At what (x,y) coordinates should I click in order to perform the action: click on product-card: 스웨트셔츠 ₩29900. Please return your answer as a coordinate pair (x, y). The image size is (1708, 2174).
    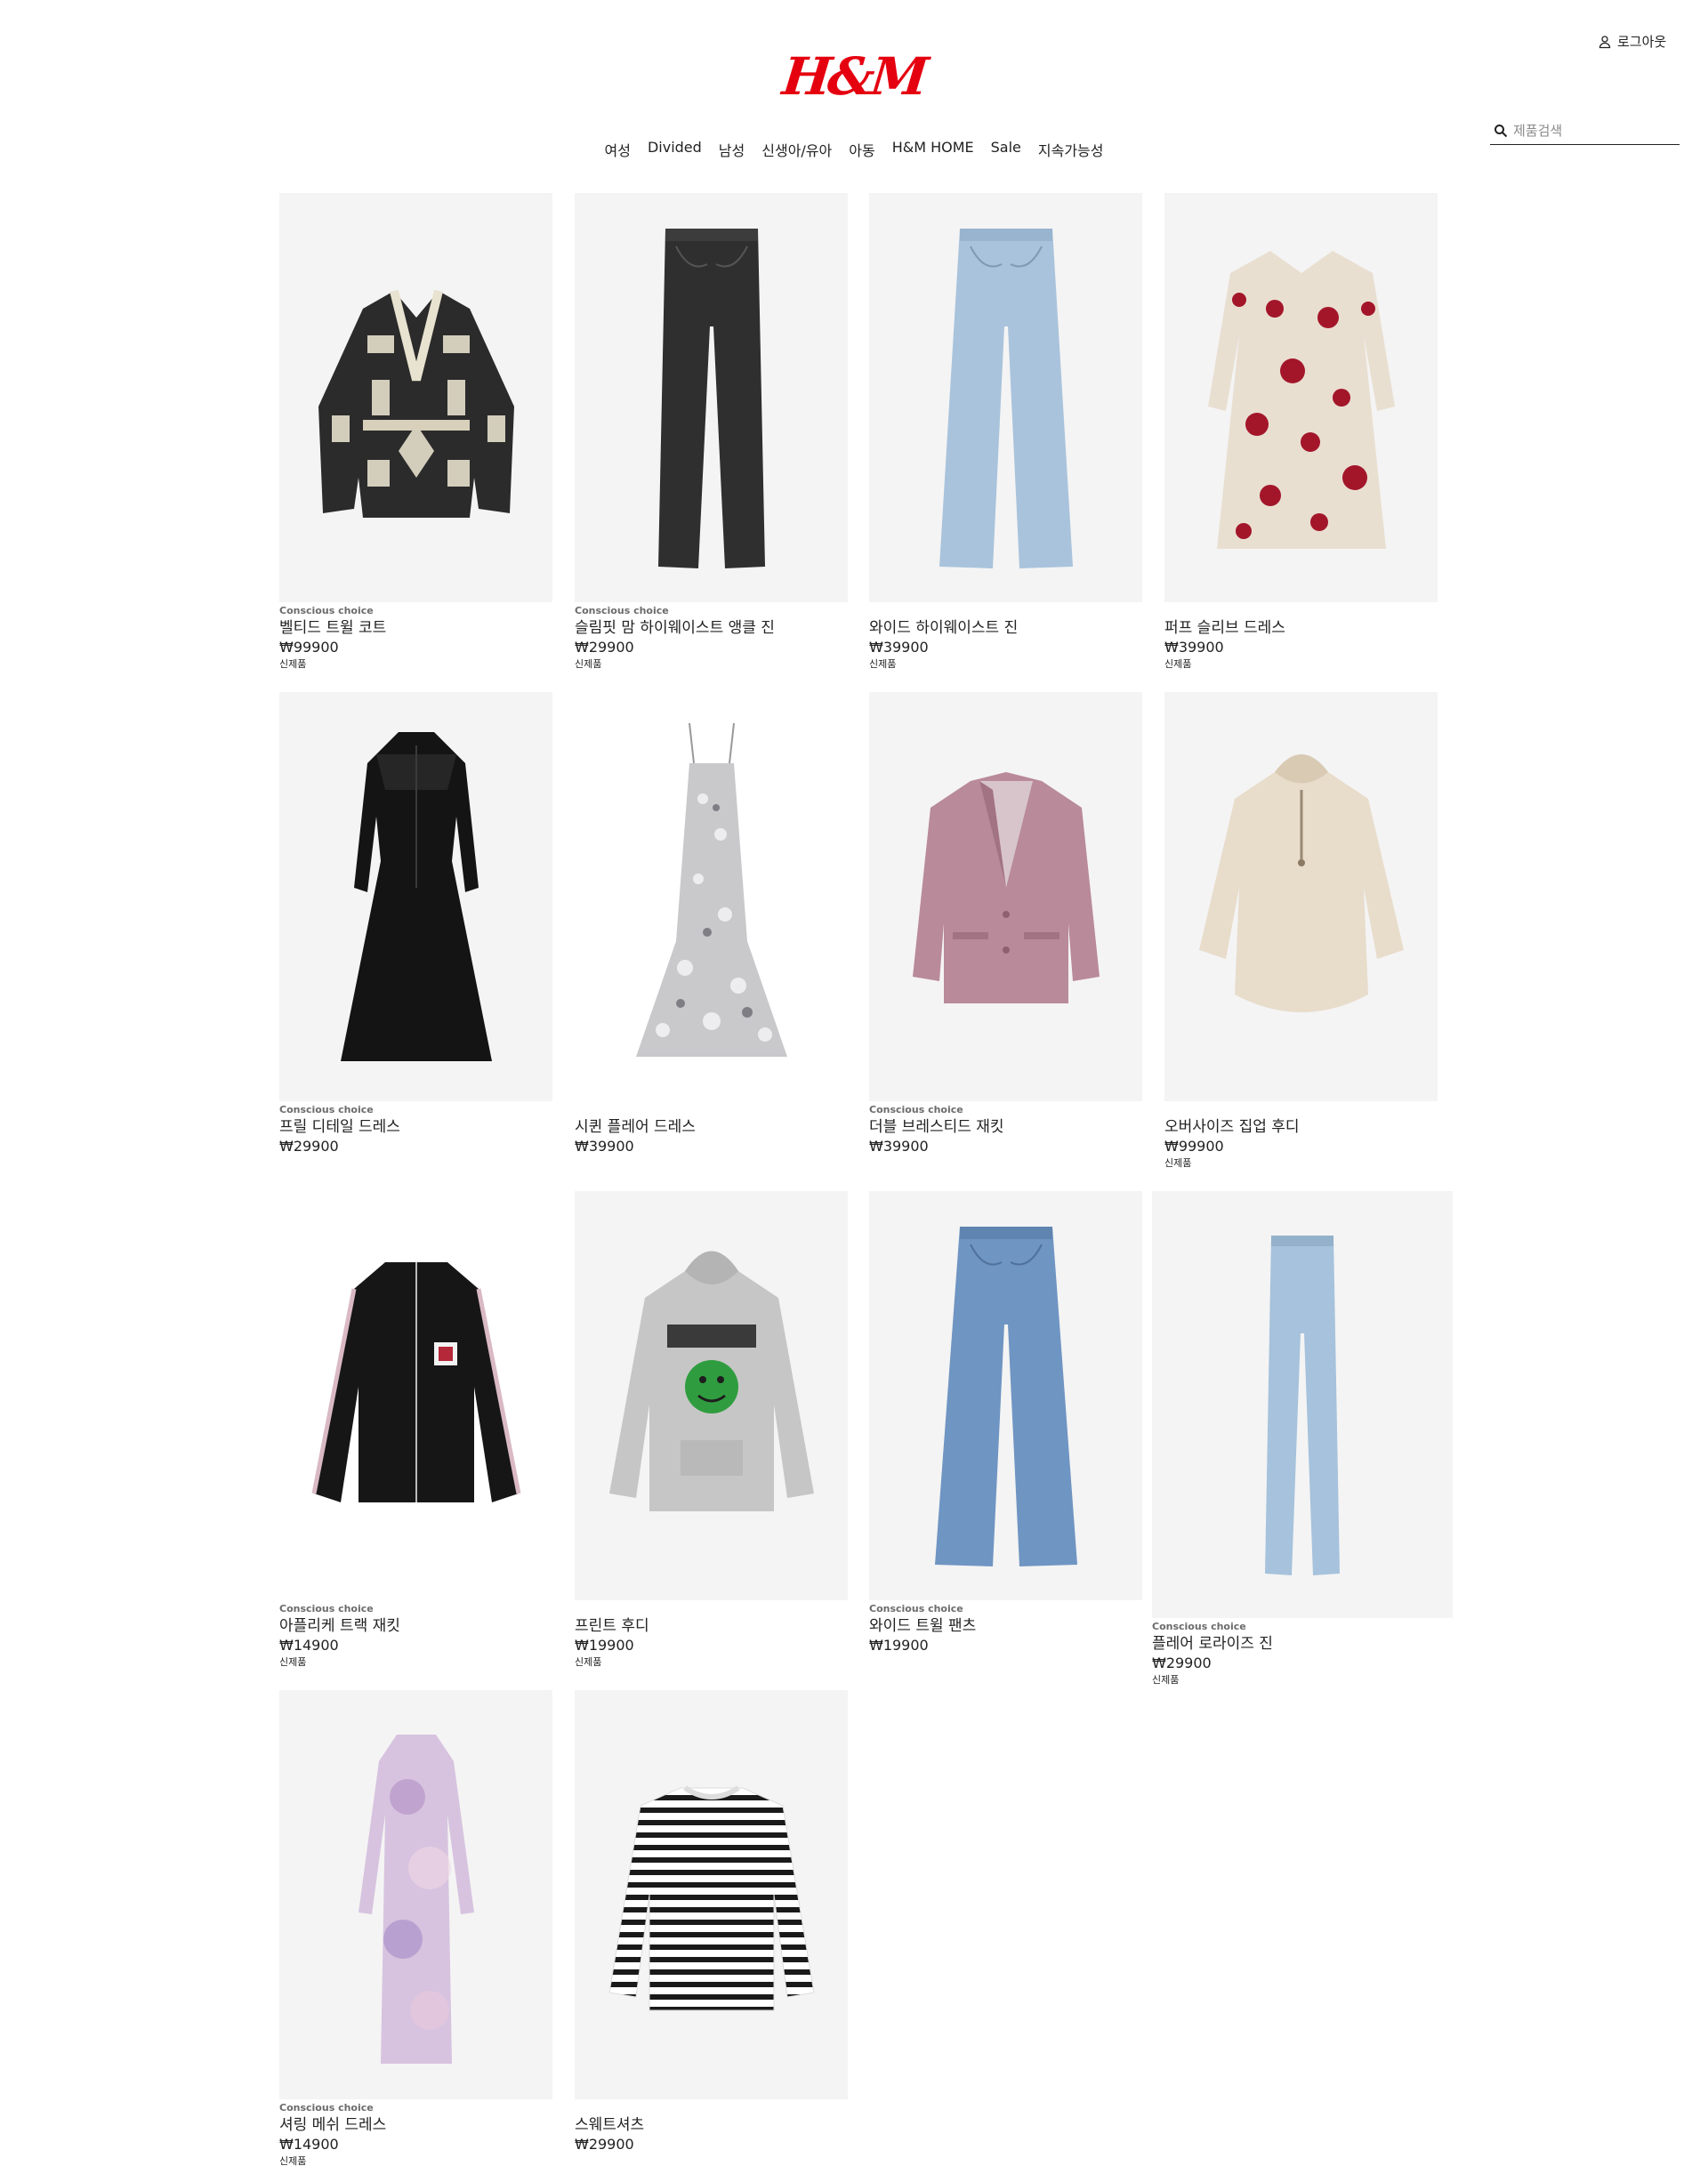
    Looking at the image, I should click on (711, 1922).